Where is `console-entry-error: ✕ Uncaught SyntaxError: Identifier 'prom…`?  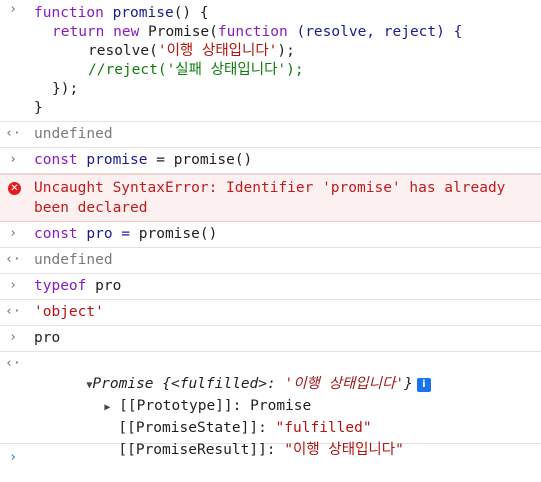
console-entry-error: ✕ Uncaught SyntaxError: Identifier 'prom… is located at coordinates (270, 198).